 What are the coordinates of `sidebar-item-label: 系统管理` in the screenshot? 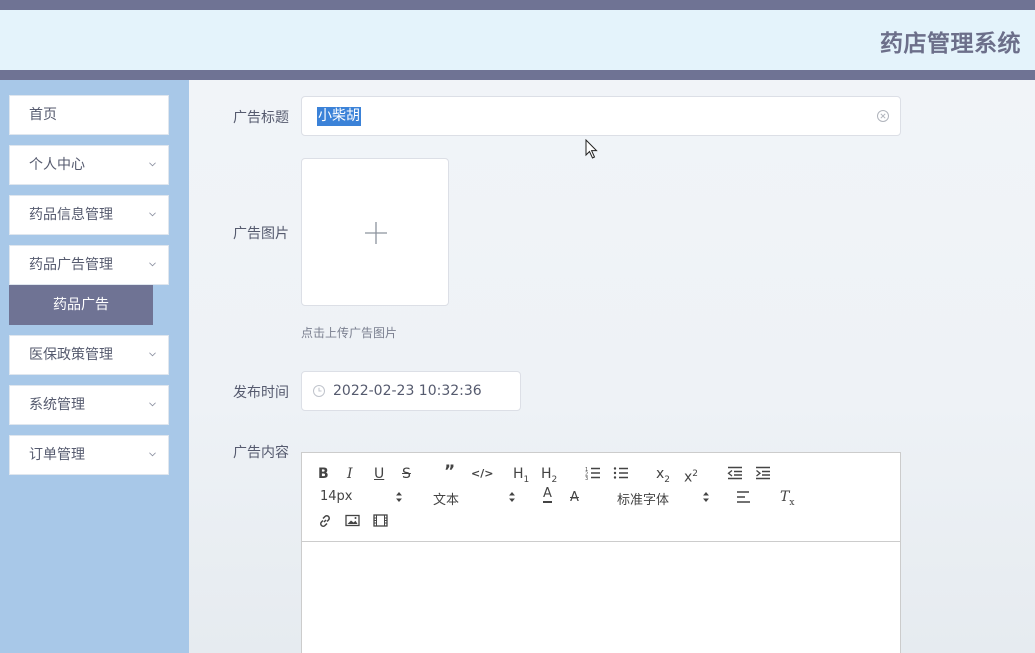 It's located at (57, 405).